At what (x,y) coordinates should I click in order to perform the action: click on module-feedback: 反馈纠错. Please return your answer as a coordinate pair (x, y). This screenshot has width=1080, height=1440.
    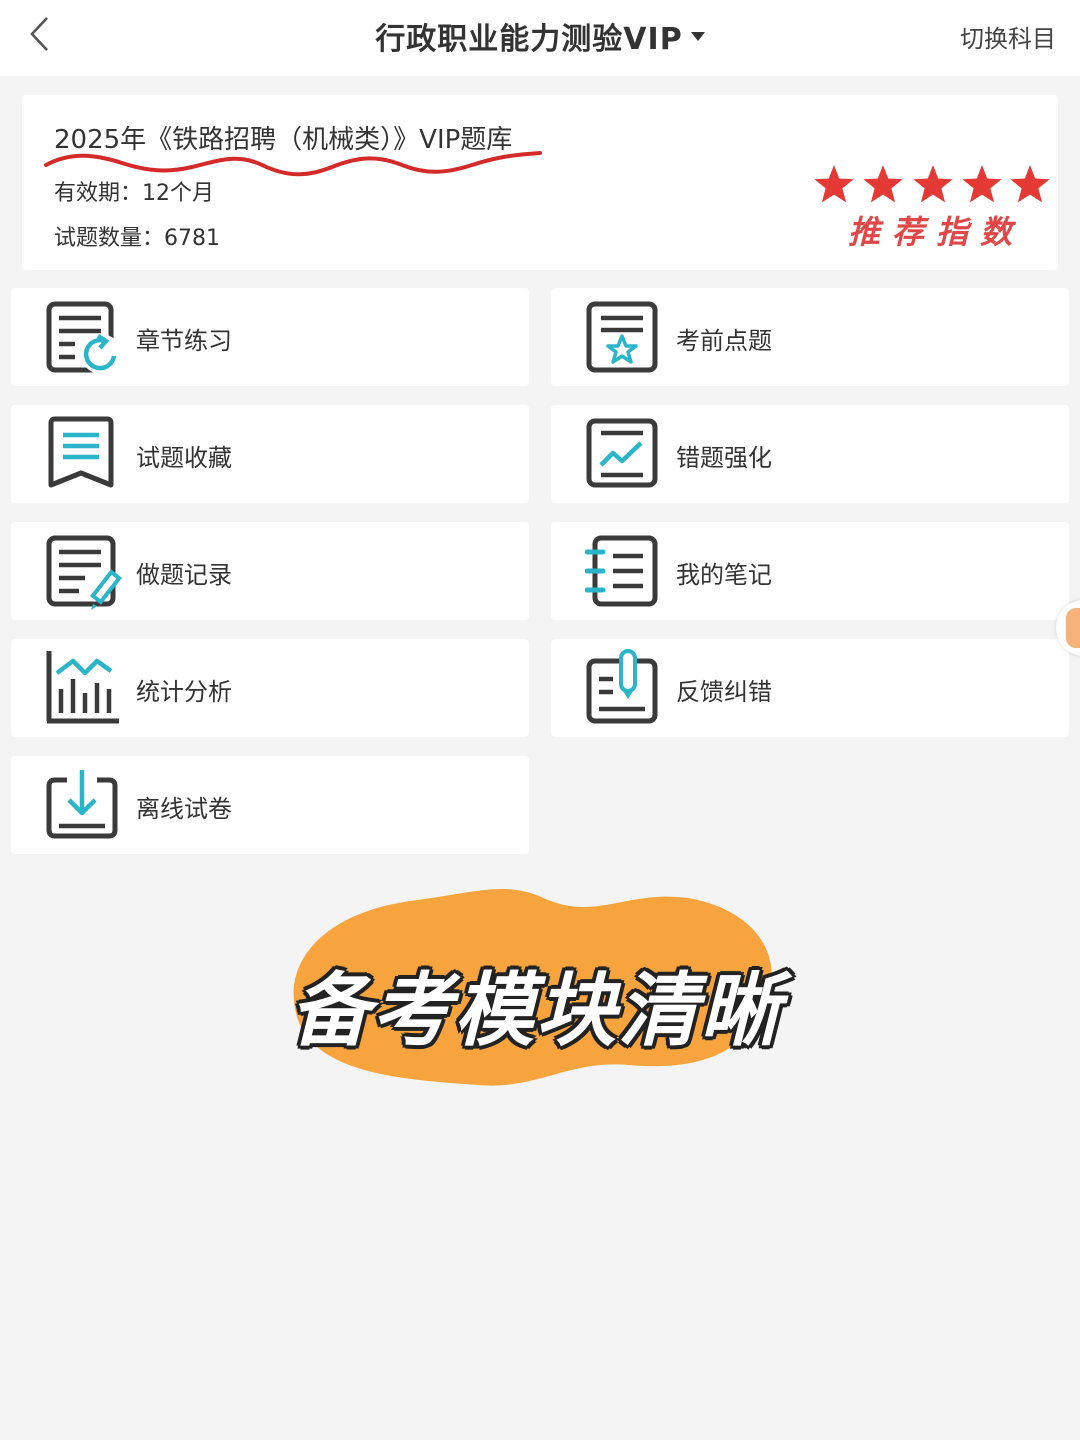
    Looking at the image, I should click on (810, 688).